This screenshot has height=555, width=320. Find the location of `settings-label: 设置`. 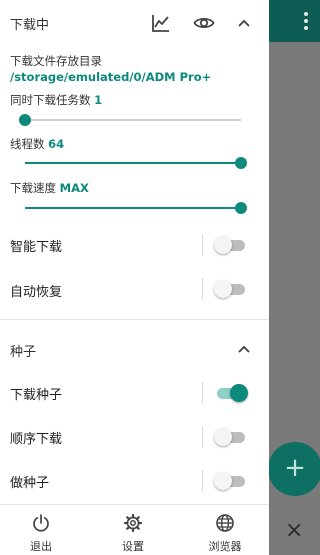

settings-label: 设置 is located at coordinates (133, 546).